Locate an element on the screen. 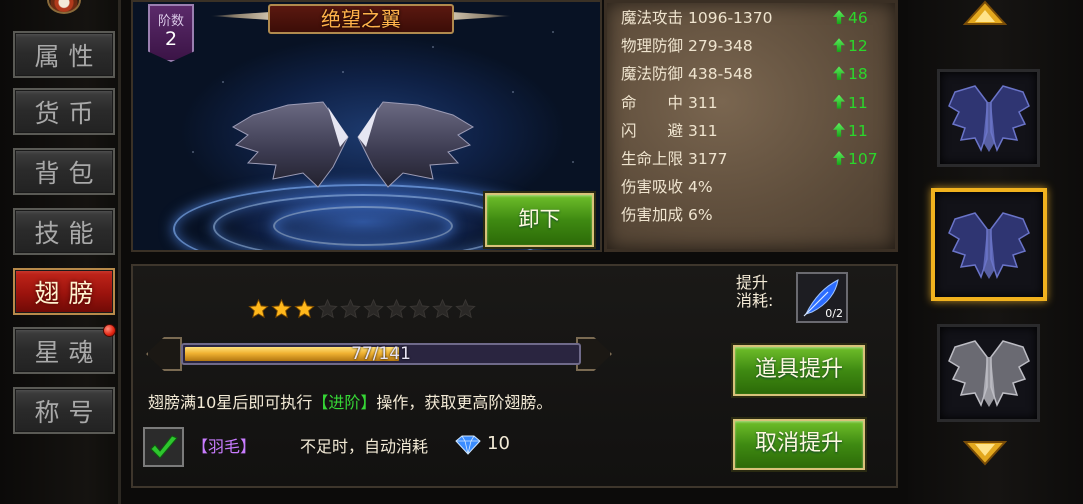 The width and height of the screenshot is (1083, 504). tab-label: 称号 is located at coordinates (68, 412).